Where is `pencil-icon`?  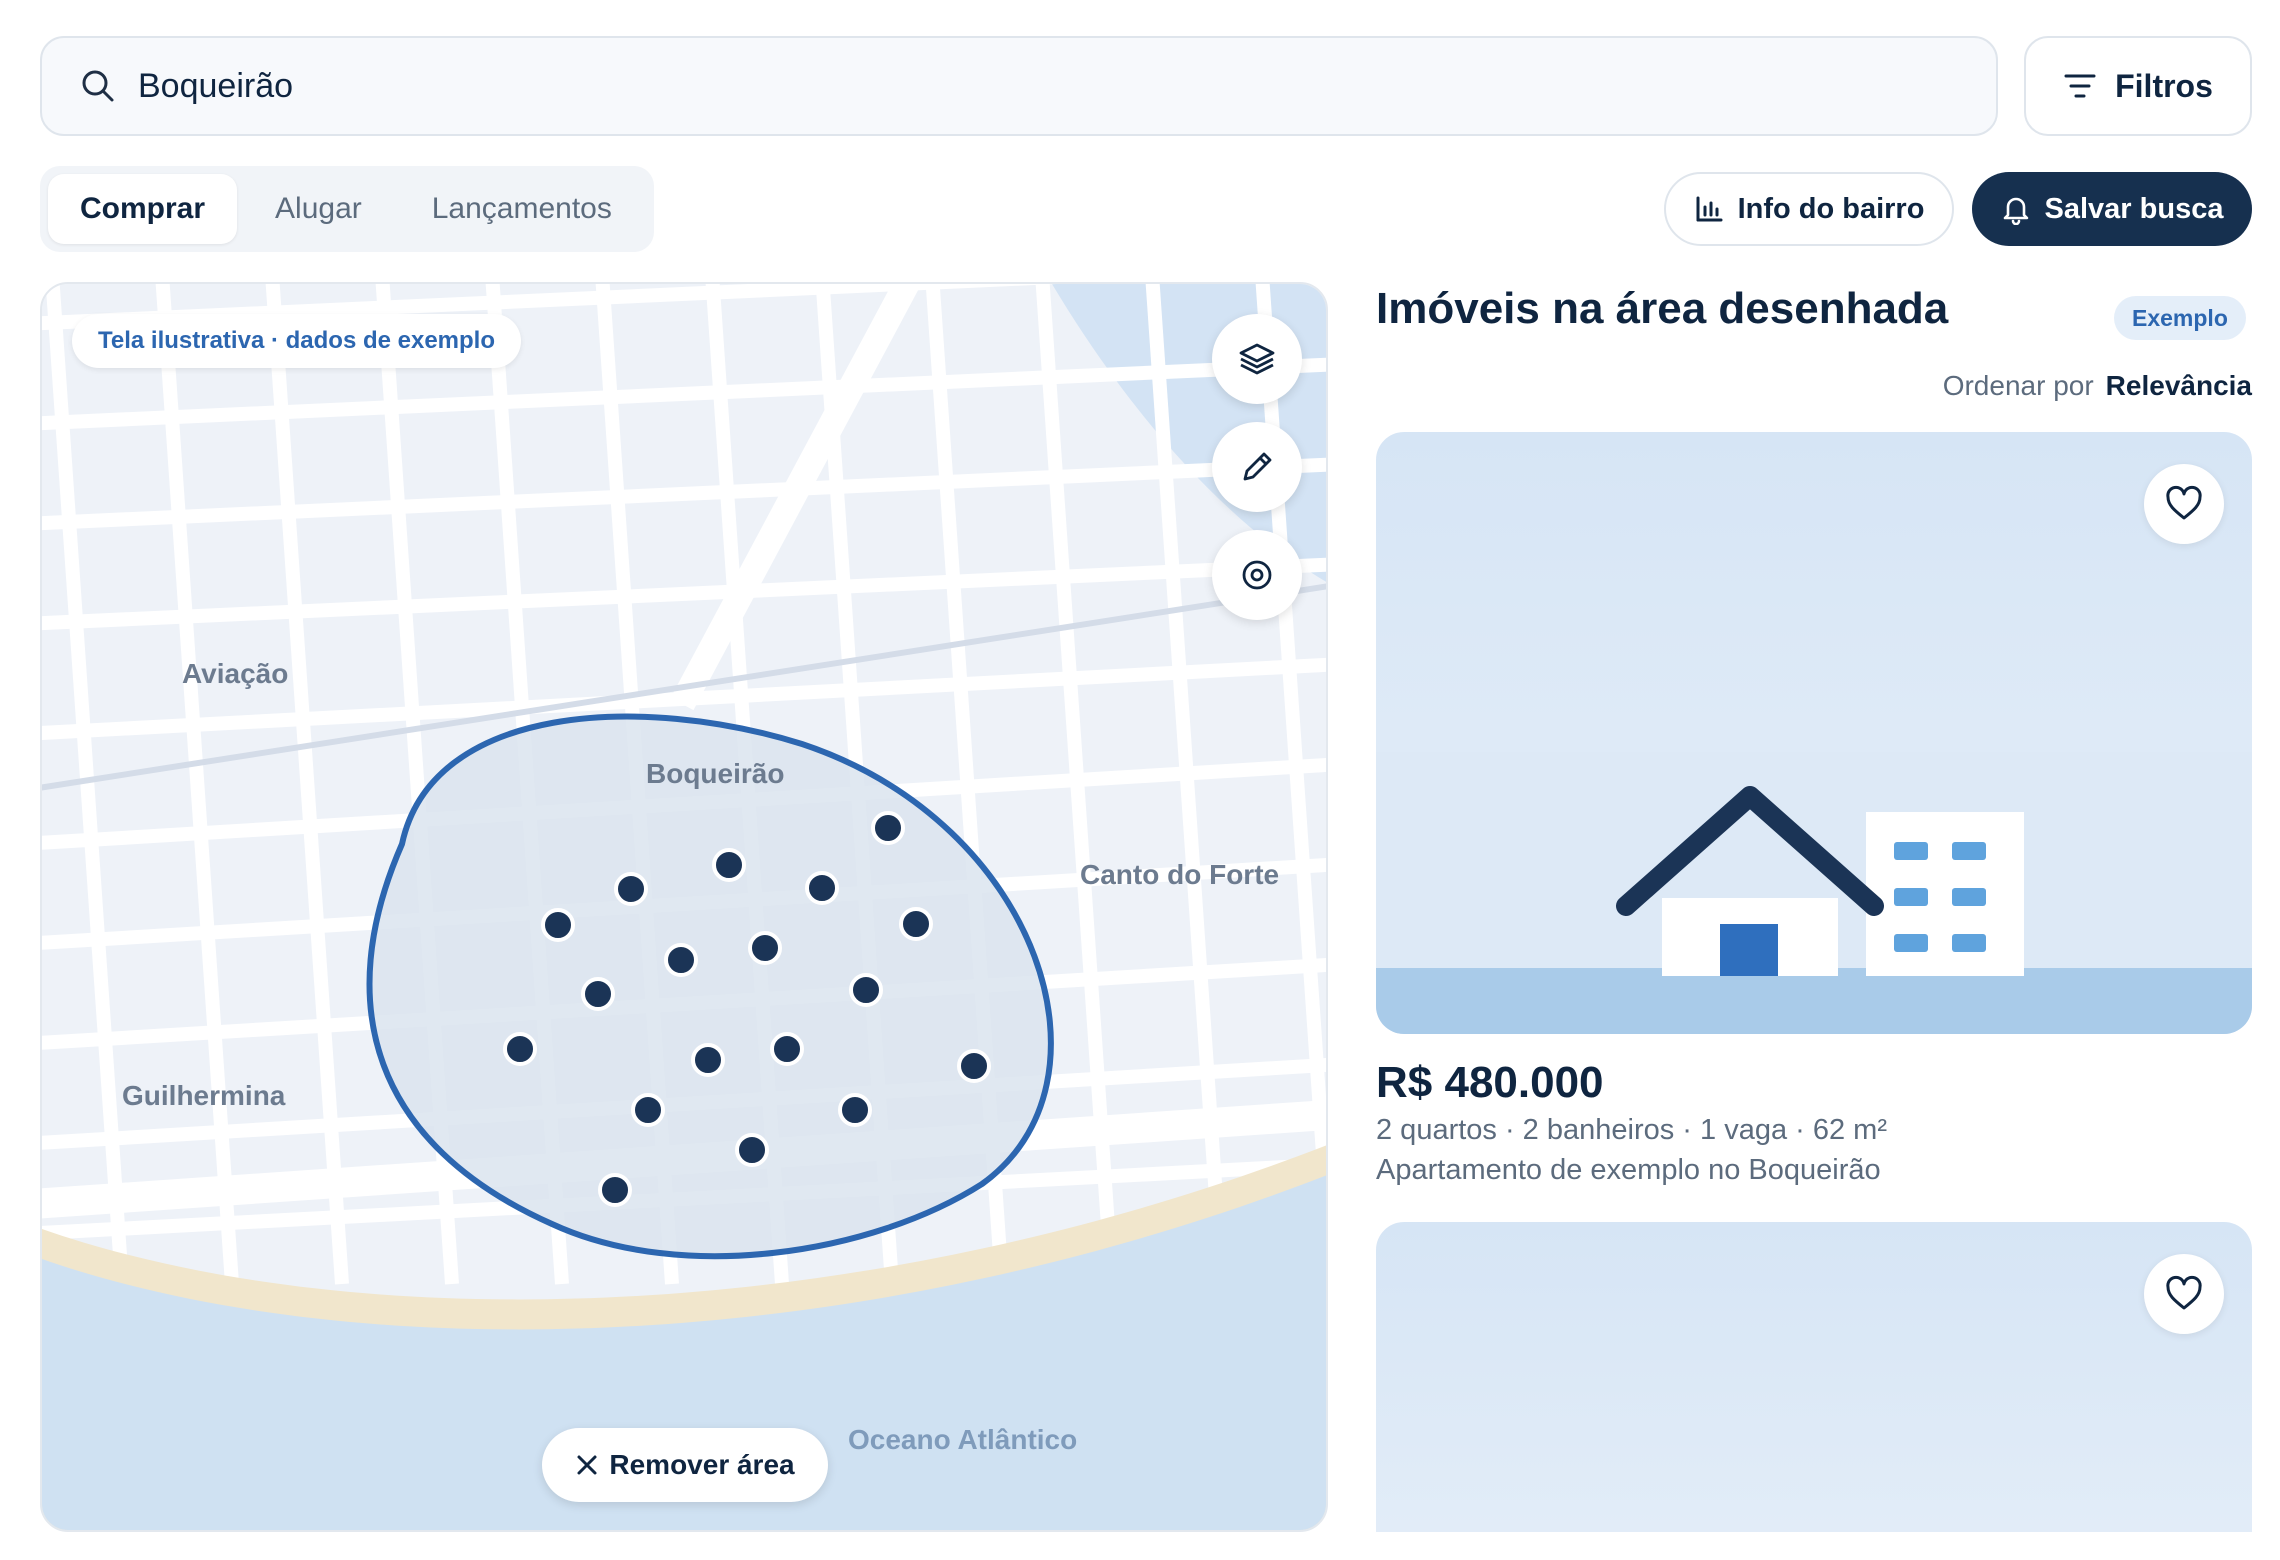 pencil-icon is located at coordinates (1257, 466).